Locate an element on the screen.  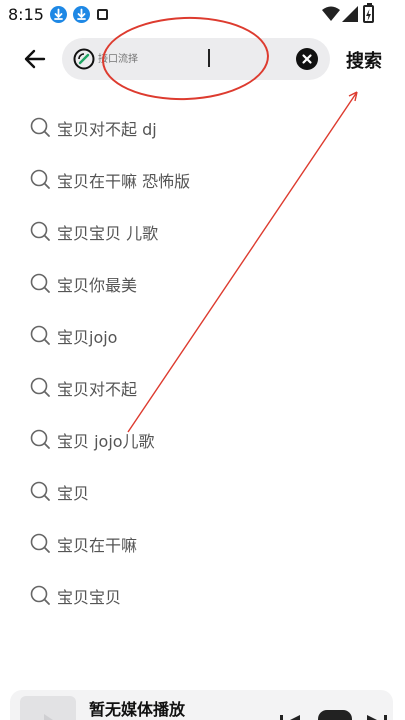
album-art is located at coordinates (48, 708).